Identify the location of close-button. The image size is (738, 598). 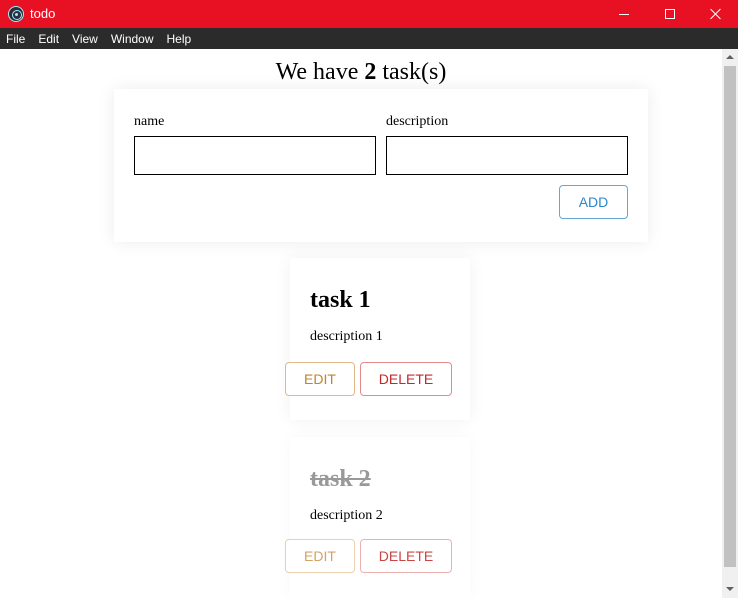
(715, 14).